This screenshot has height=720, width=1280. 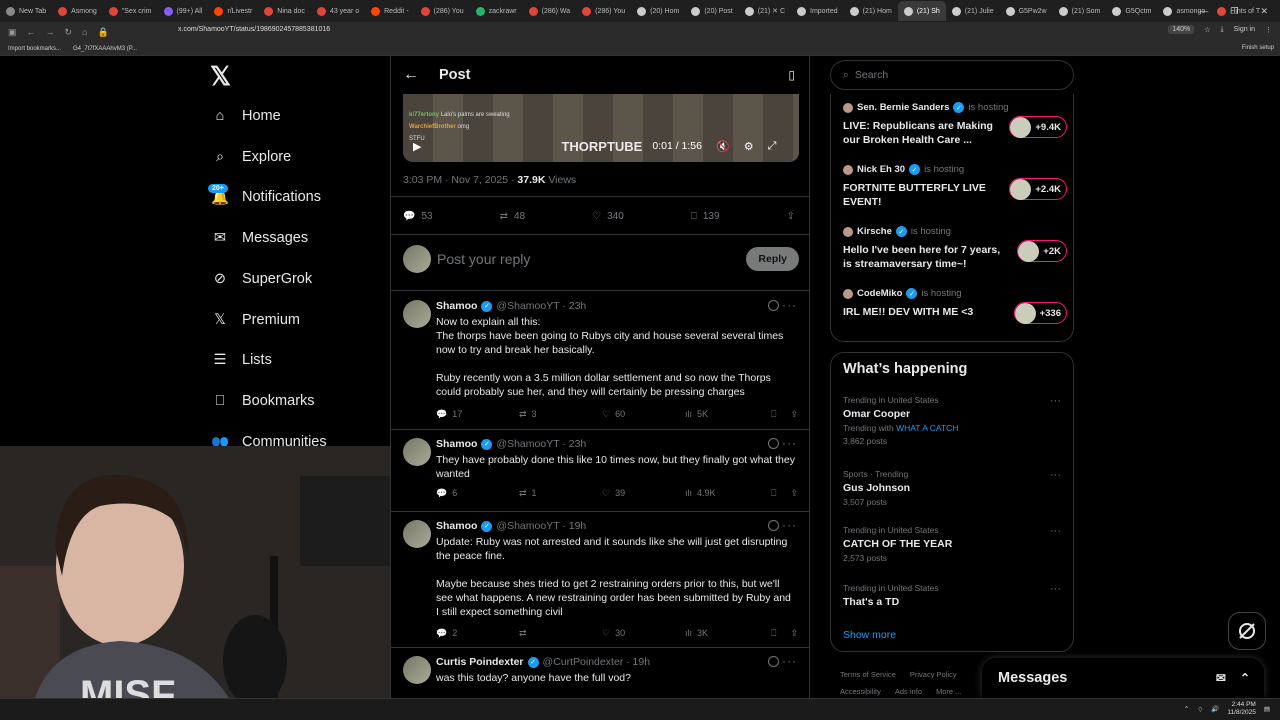 What do you see at coordinates (1221, 30) in the screenshot?
I see `download-icon: ⤓` at bounding box center [1221, 30].